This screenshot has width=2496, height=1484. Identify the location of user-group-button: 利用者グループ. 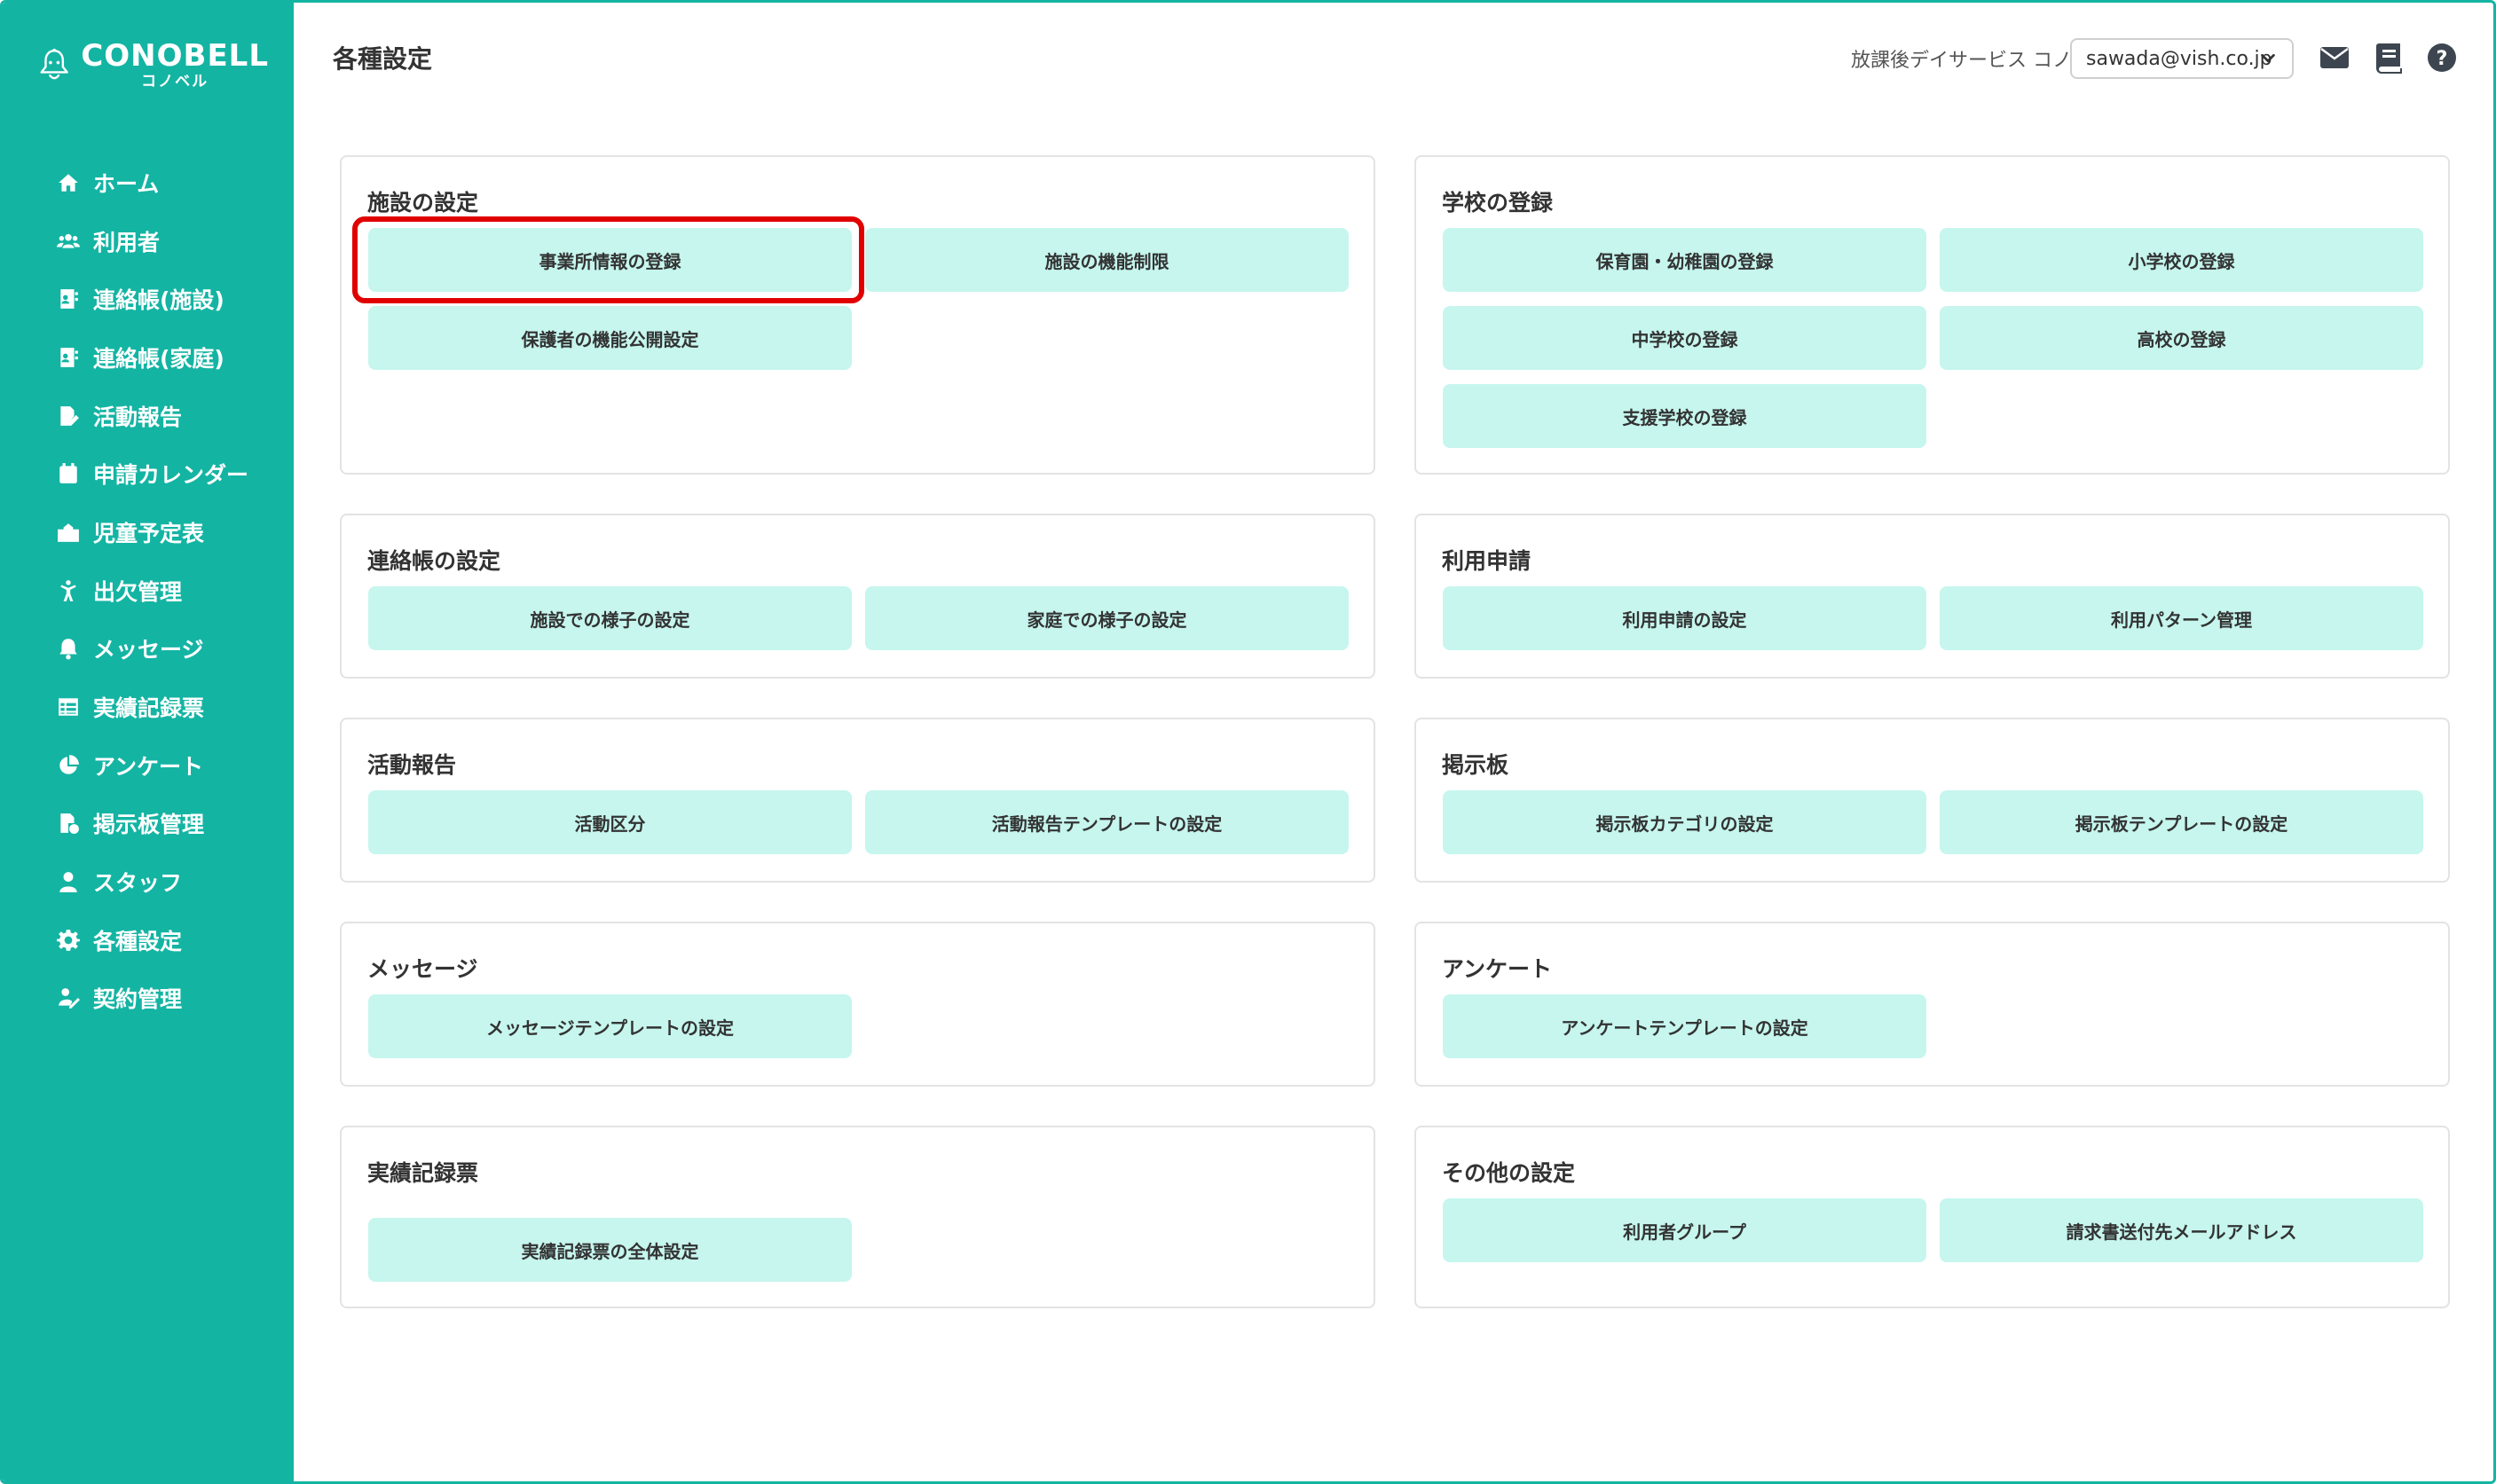
(1684, 1230).